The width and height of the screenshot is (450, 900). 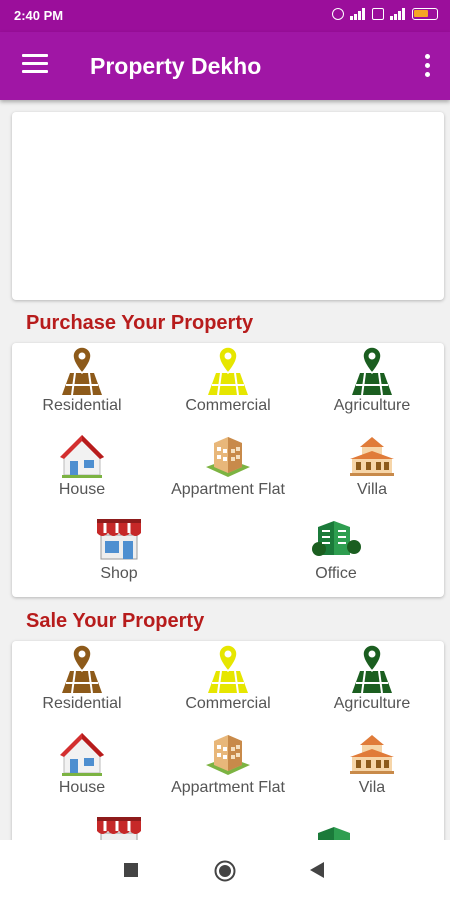 I want to click on sale-apartment-flat-label: Appartment Flat, so click(x=228, y=787).